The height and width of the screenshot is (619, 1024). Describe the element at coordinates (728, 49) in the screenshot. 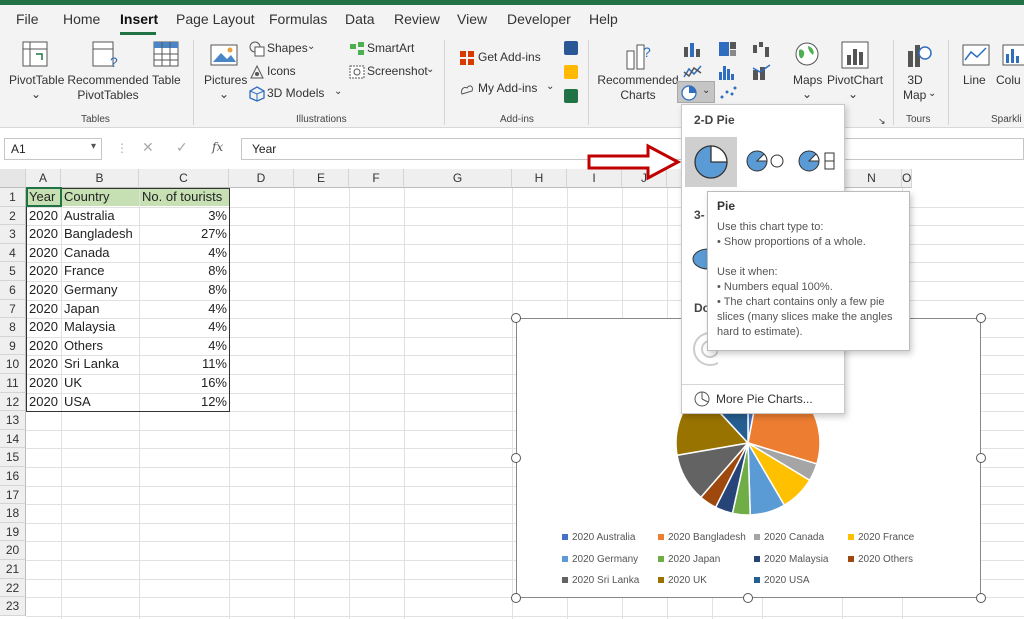

I see `hierarchy-chart-icon` at that location.